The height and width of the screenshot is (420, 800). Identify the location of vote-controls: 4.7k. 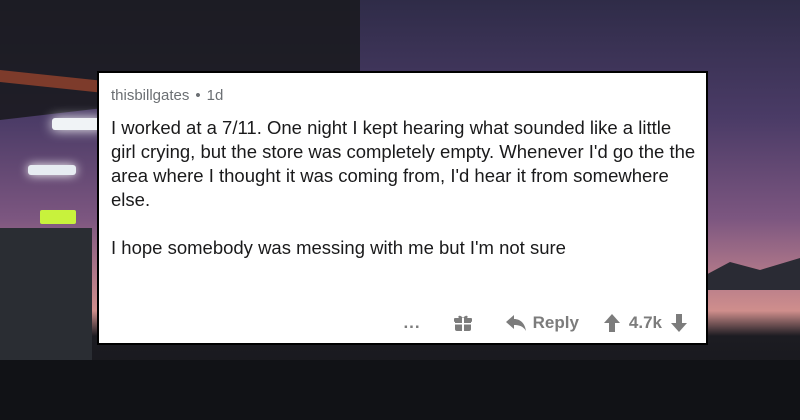
(645, 323).